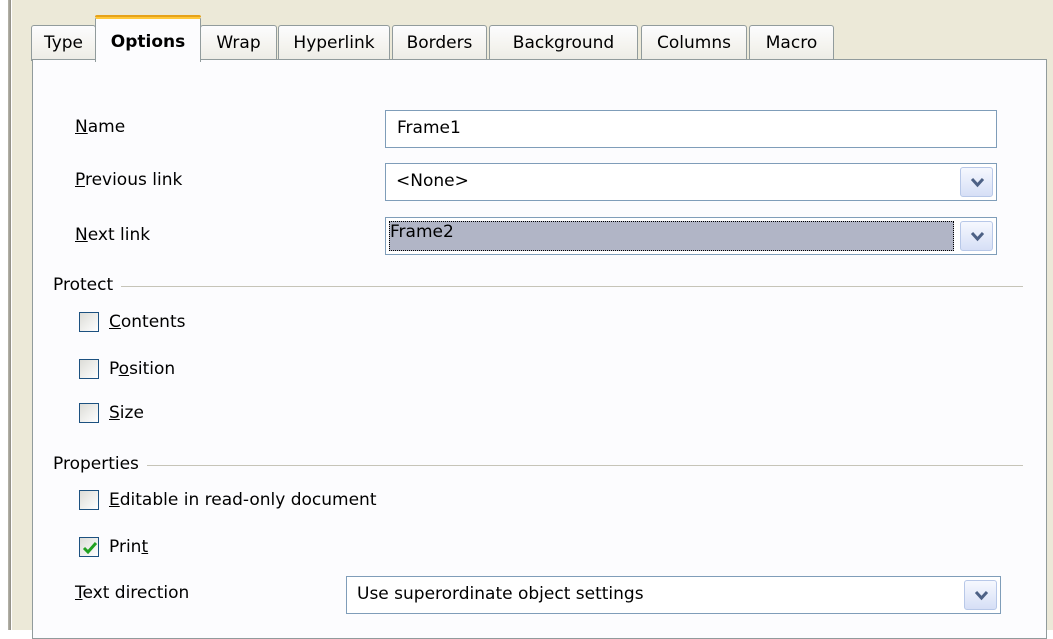 This screenshot has height=639, width=1053. I want to click on previous-link-value: <None>, so click(432, 181).